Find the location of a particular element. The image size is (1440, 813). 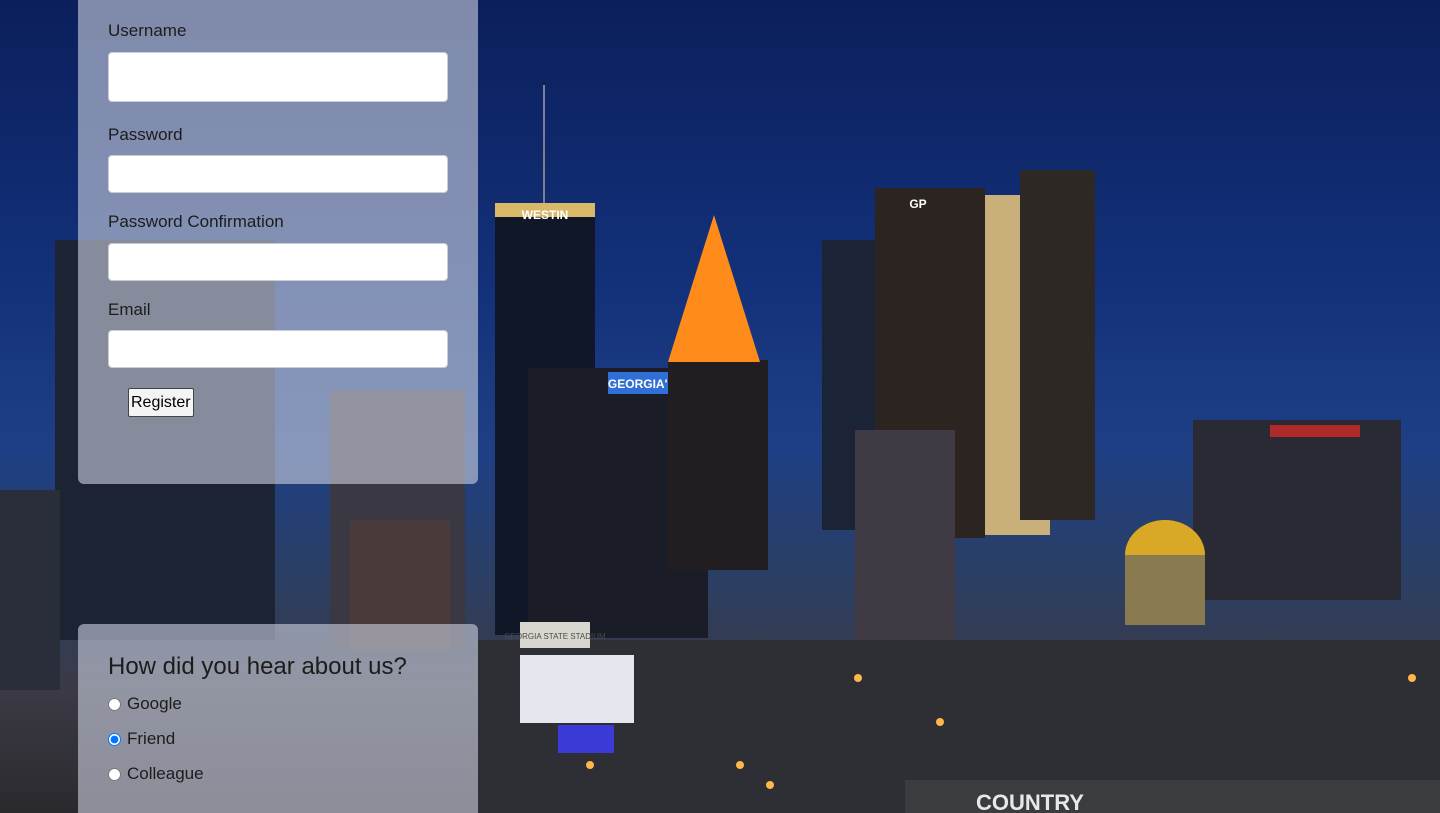

radio-option-friend: Friend is located at coordinates (141, 739).